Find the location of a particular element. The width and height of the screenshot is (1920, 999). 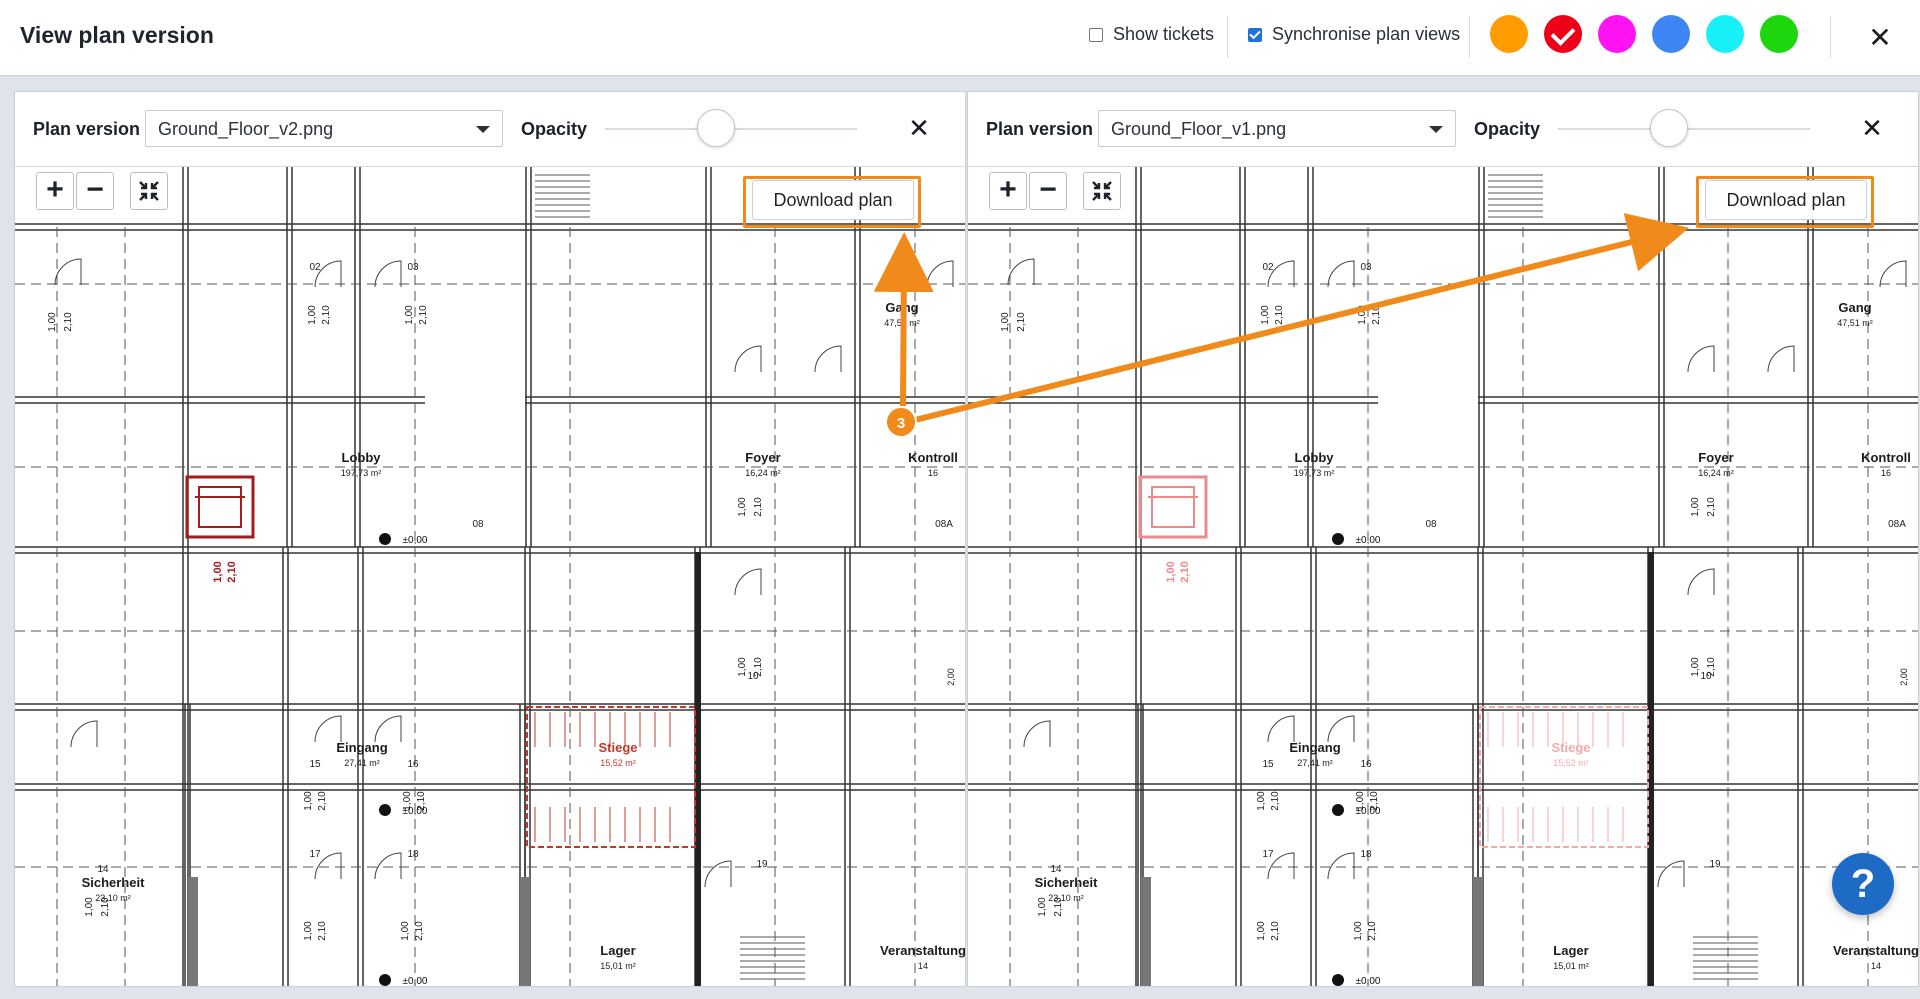

sync-views-checkbox is located at coordinates (1255, 34).